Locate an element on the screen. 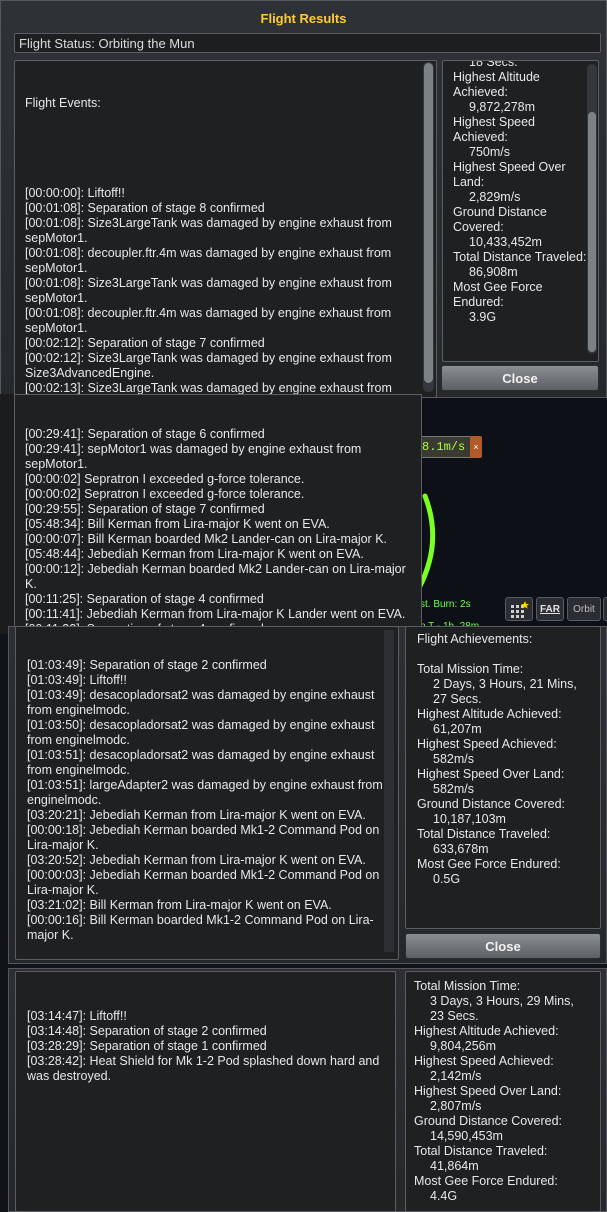 The height and width of the screenshot is (1212, 607). achievement-value: 10,433,452m is located at coordinates (505, 242).